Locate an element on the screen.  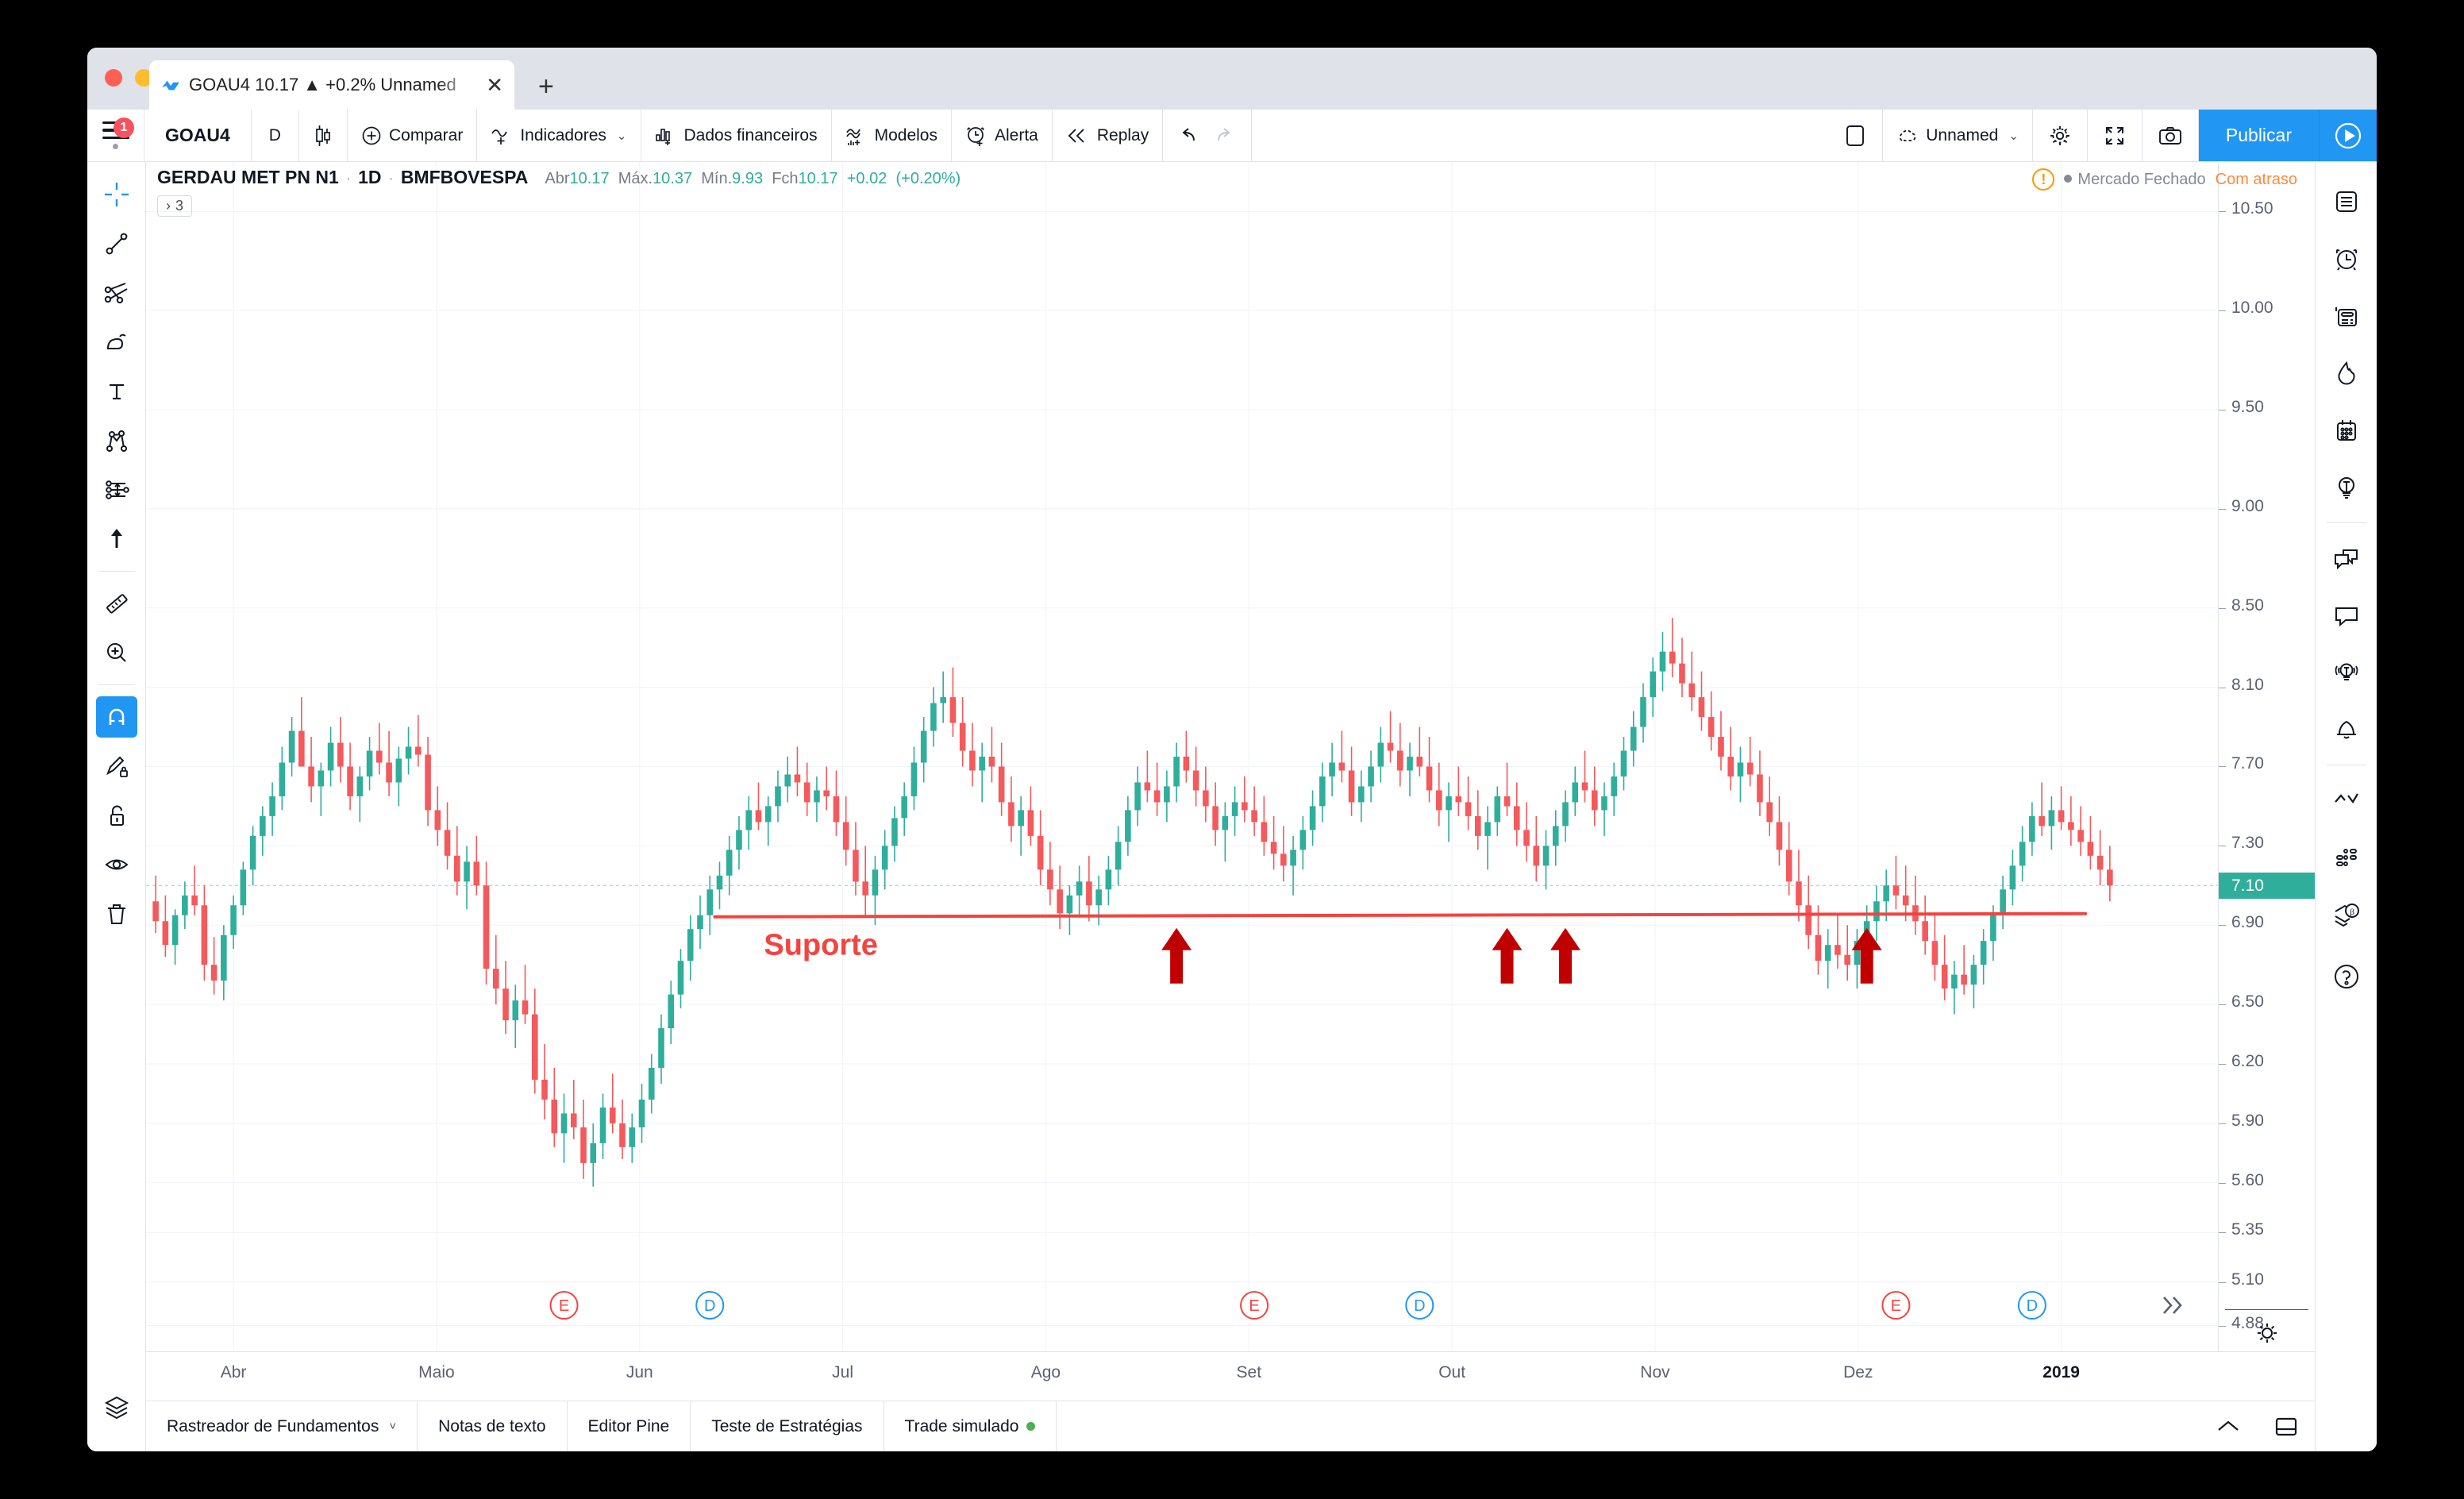
brush-tool is located at coordinates (117, 342).